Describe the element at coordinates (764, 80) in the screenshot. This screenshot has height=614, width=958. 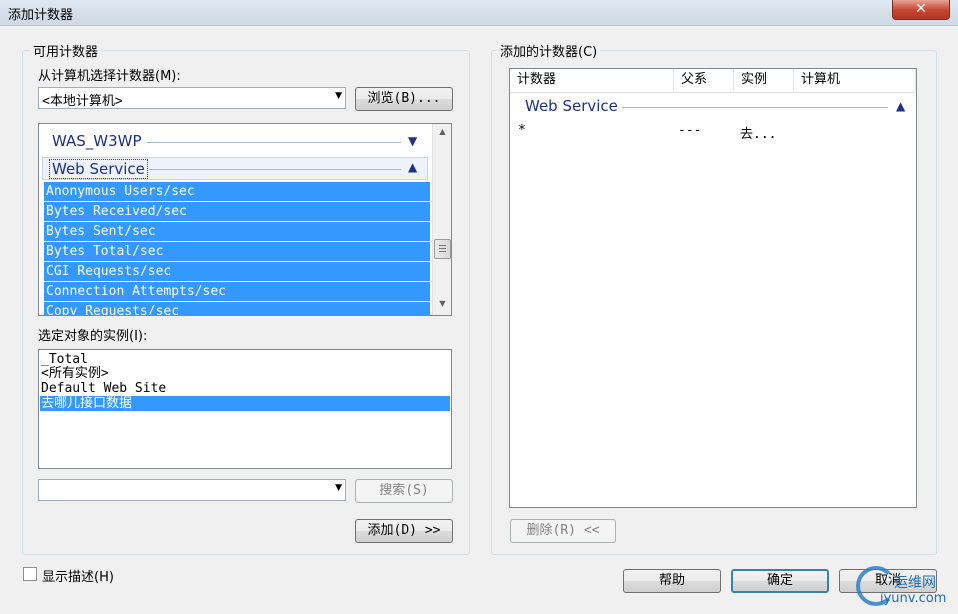
I see `column-header-instance: 实例` at that location.